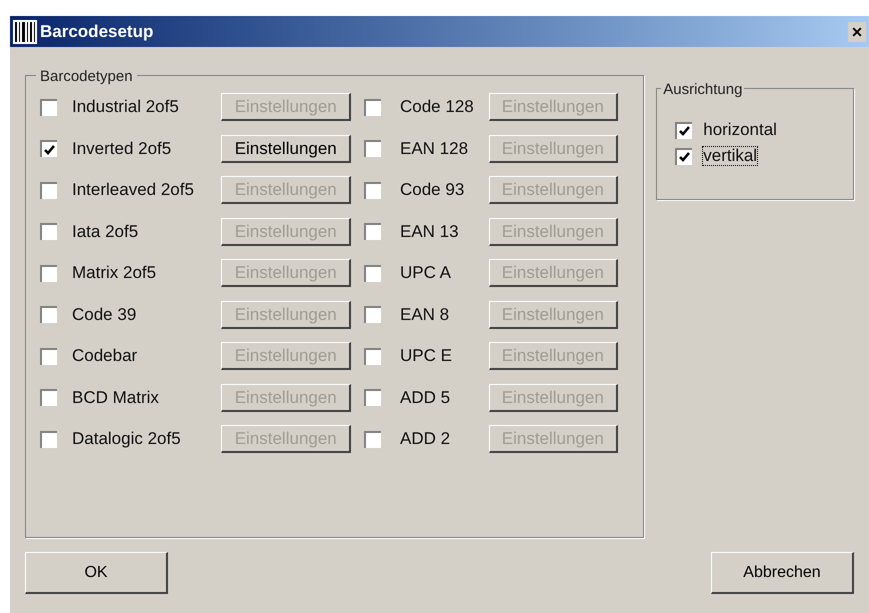  I want to click on dialog-button: Abbrechen, so click(782, 573).